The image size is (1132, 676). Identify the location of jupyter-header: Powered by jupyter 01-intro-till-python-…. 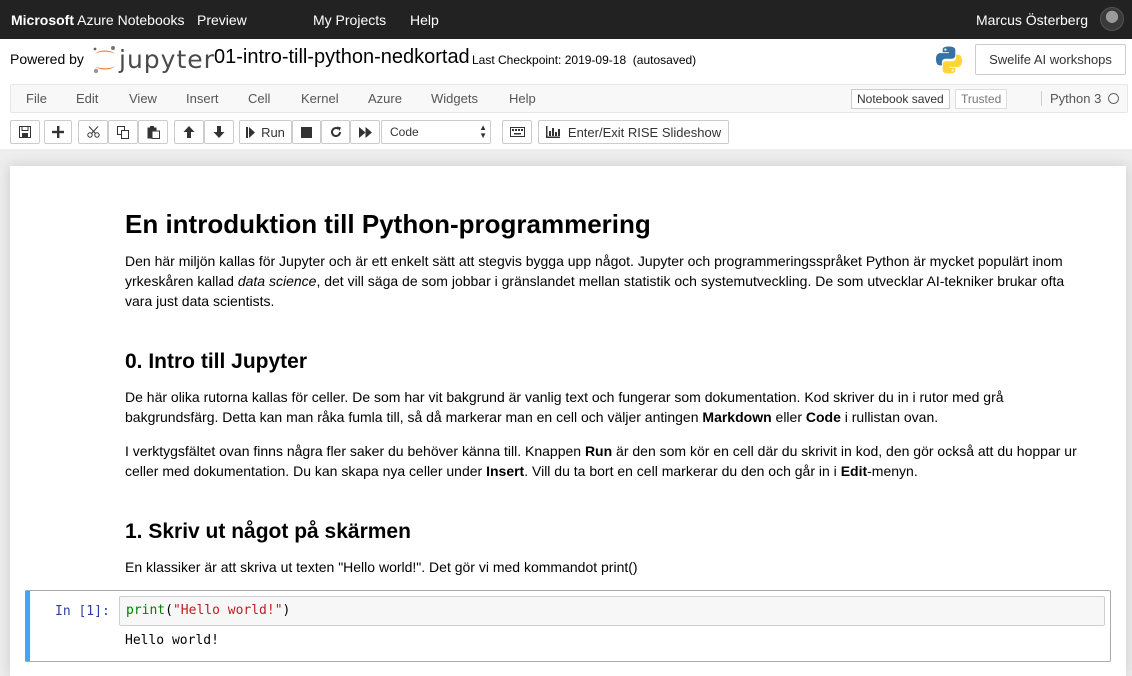
(566, 59).